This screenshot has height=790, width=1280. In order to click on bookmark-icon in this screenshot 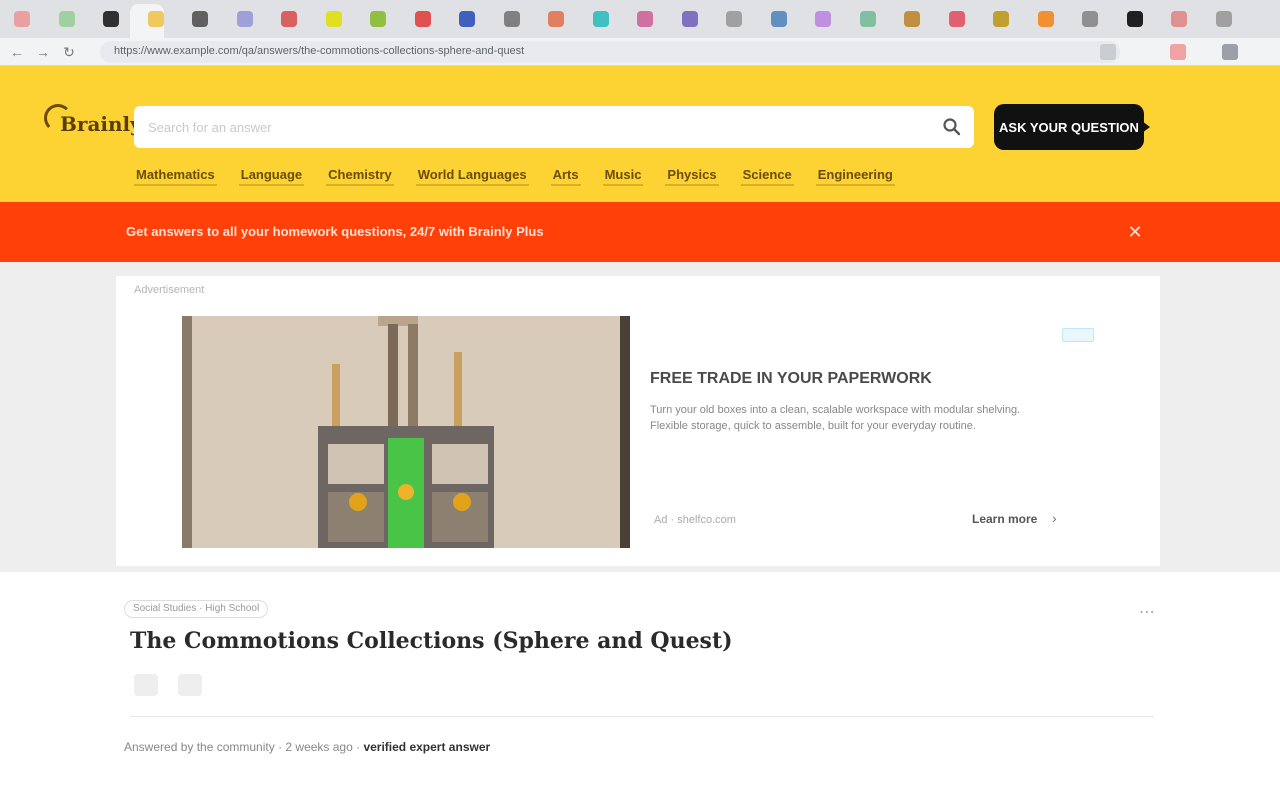, I will do `click(190, 685)`.